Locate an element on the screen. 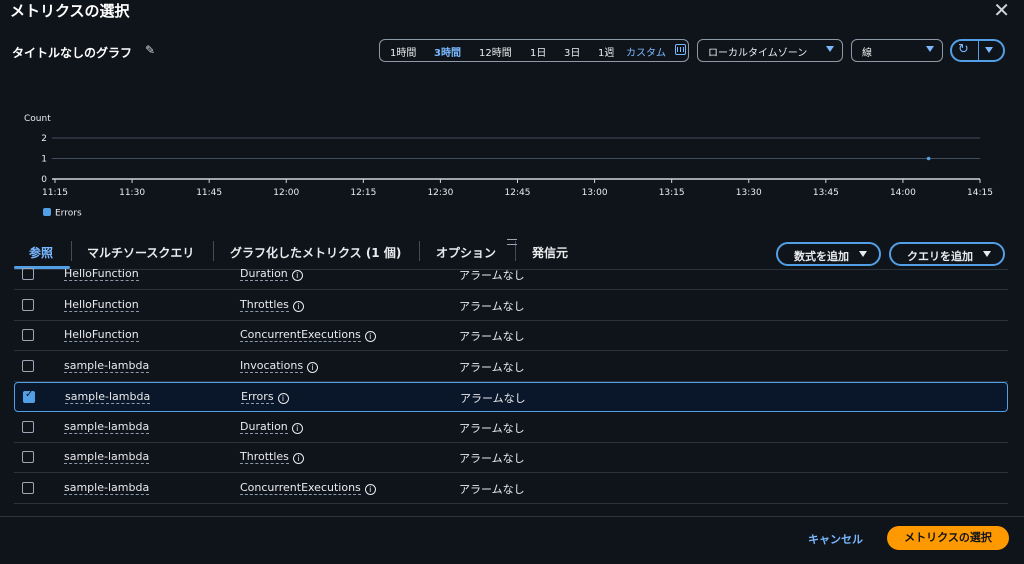  x-tick-label: 14:00 is located at coordinates (903, 193).